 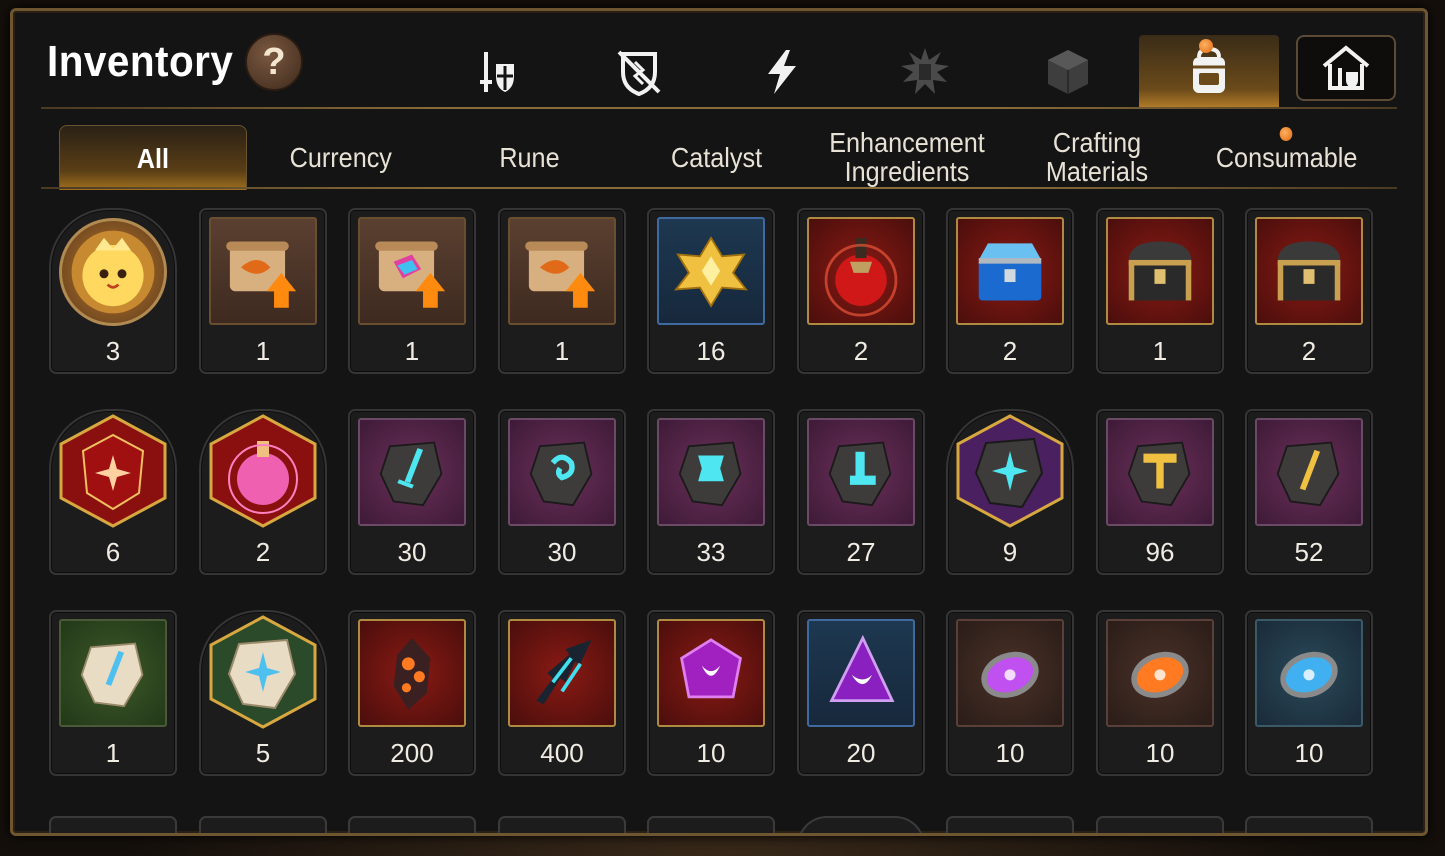 I want to click on item-count: 20, so click(x=861, y=753).